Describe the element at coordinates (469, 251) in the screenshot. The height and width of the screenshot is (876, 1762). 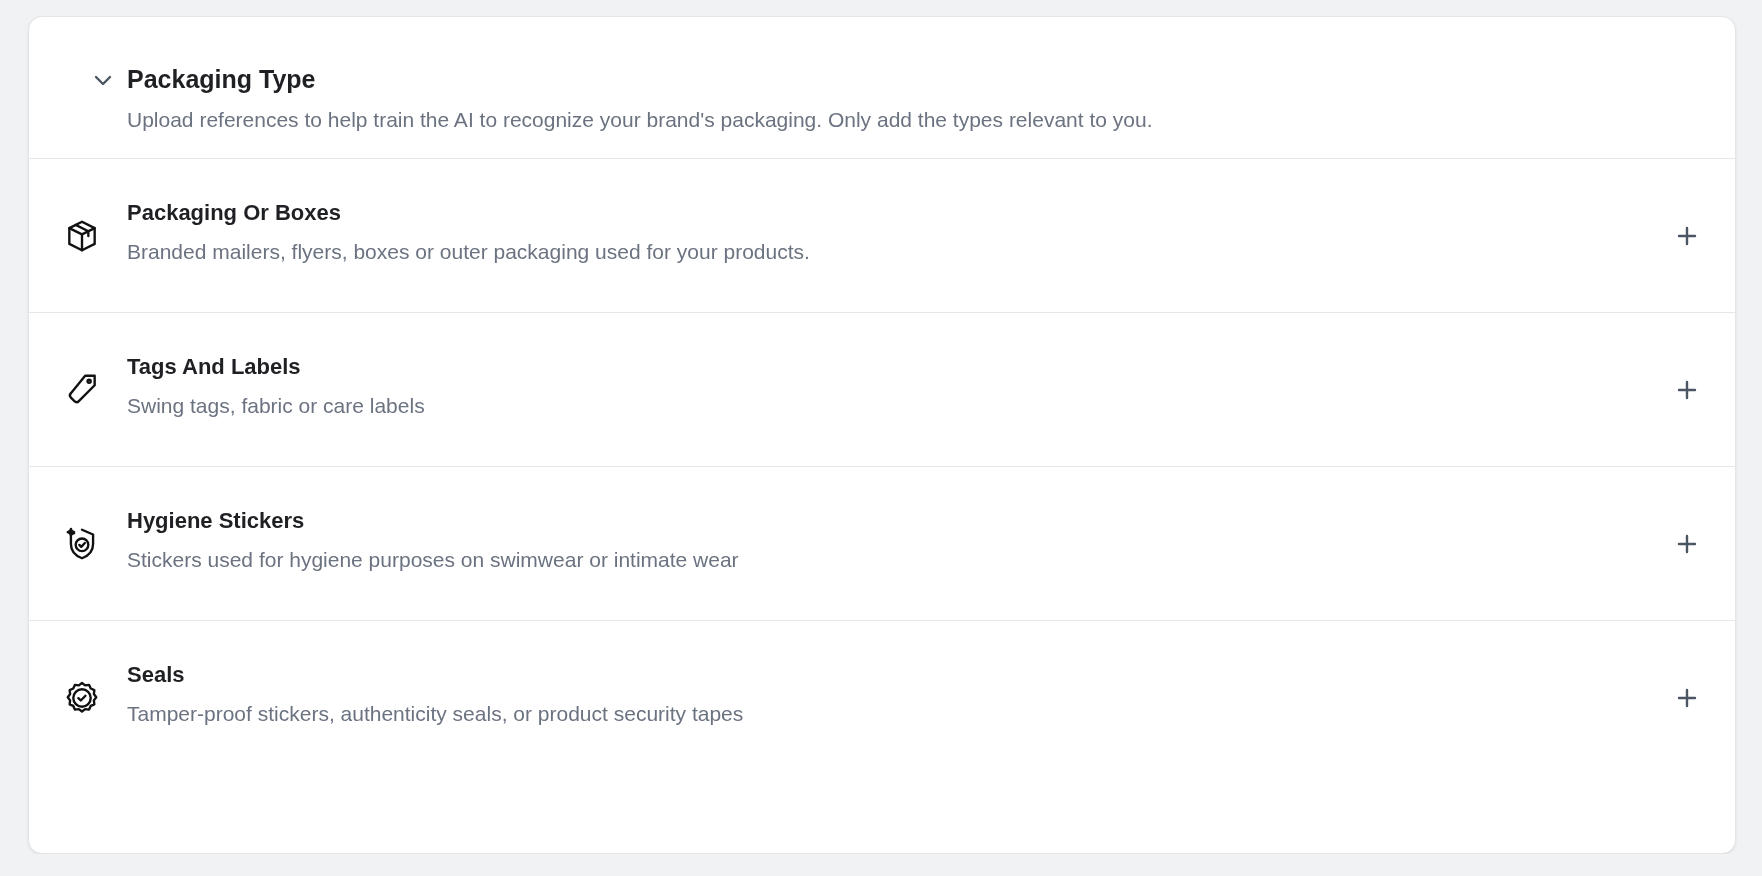
I see `item-description: Branded mailers, flyers, boxes or outer packaging used for your products.` at that location.